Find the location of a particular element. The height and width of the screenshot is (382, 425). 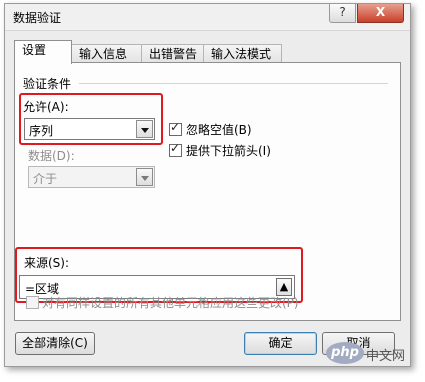

tab-error-alert: 出错警告 is located at coordinates (172, 53).